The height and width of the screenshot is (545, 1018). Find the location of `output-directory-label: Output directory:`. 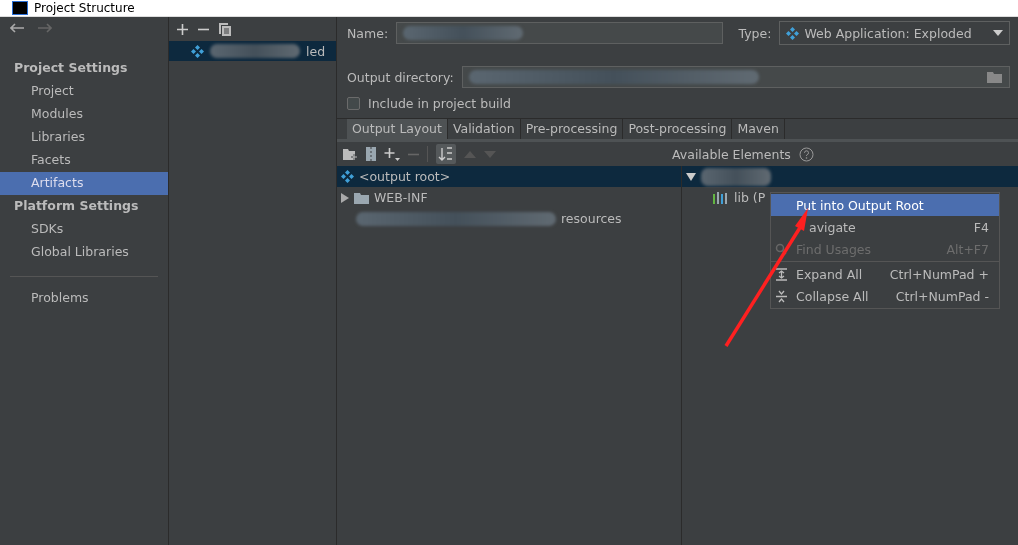

output-directory-label: Output directory: is located at coordinates (400, 77).